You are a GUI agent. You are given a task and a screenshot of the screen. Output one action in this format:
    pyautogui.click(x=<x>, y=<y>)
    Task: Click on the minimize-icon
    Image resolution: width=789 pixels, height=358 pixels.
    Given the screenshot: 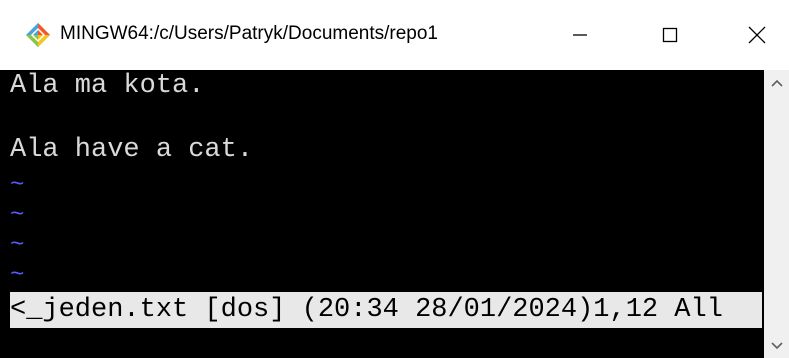 What is the action you would take?
    pyautogui.click(x=580, y=35)
    